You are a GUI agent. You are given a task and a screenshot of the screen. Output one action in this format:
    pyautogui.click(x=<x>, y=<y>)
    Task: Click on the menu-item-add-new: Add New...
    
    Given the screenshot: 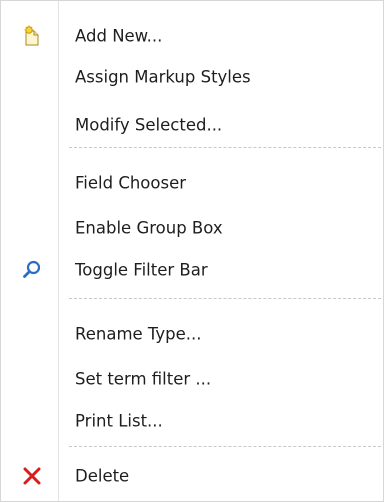 What is the action you would take?
    pyautogui.click(x=192, y=36)
    